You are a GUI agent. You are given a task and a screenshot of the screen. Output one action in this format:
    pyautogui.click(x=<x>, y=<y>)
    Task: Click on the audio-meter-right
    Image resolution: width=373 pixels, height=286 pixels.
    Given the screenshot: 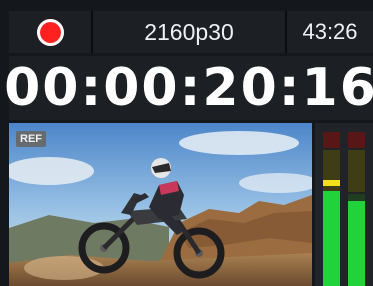 What is the action you would take?
    pyautogui.click(x=356, y=209)
    